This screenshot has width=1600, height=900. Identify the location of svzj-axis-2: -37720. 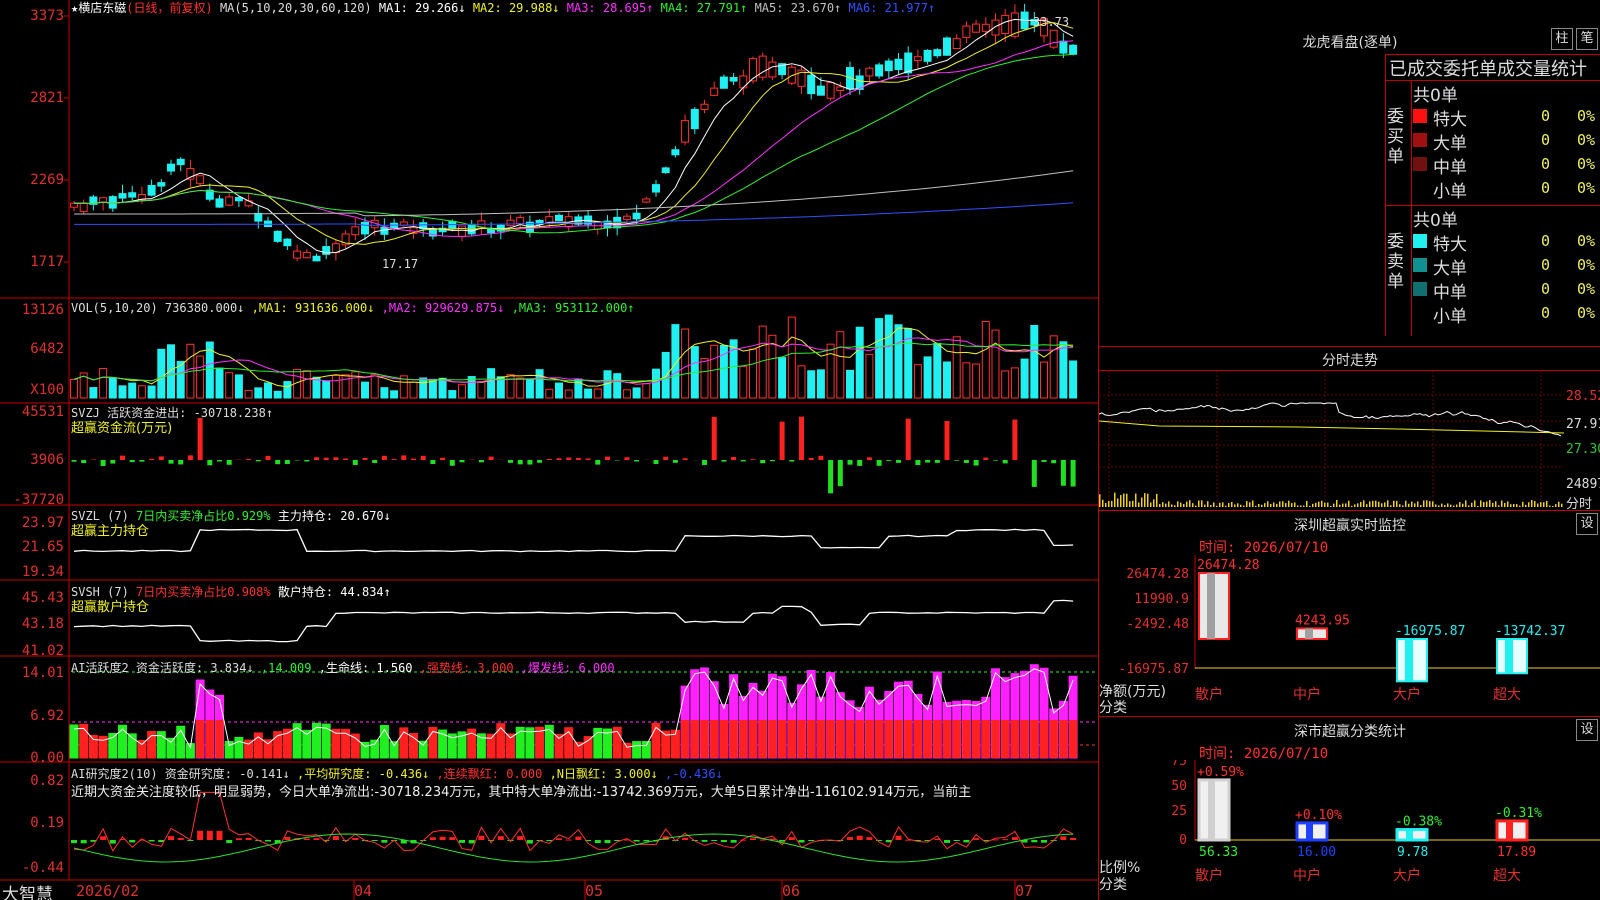
(38, 500).